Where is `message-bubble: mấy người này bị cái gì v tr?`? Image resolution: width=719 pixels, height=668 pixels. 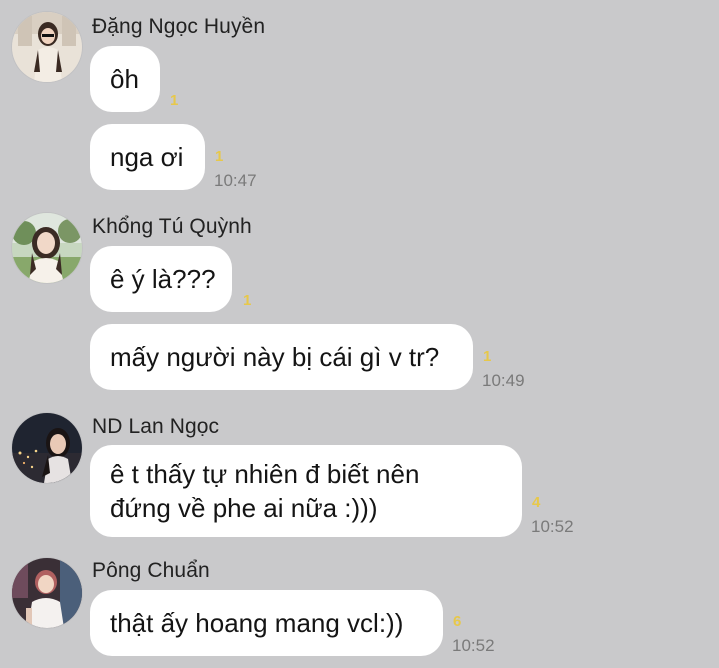 message-bubble: mấy người này bị cái gì v tr? is located at coordinates (281, 357).